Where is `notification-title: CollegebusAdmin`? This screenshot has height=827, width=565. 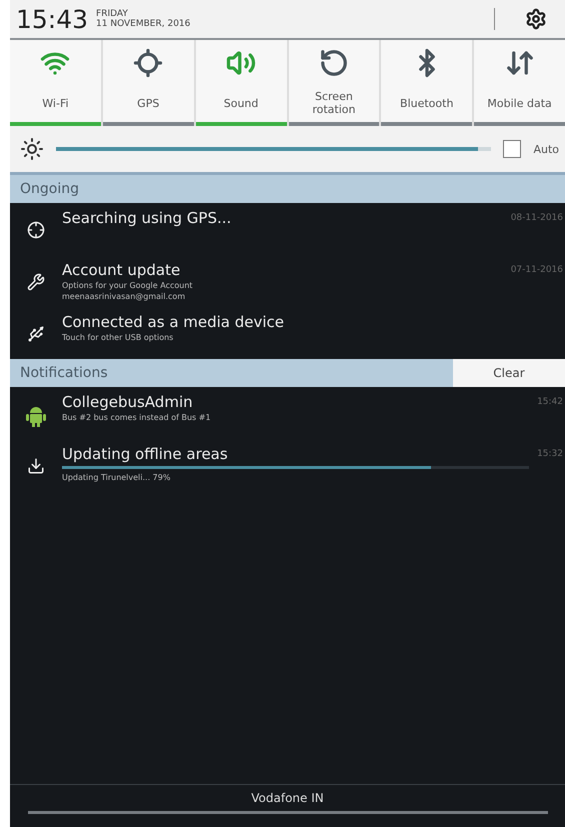 notification-title: CollegebusAdmin is located at coordinates (128, 402).